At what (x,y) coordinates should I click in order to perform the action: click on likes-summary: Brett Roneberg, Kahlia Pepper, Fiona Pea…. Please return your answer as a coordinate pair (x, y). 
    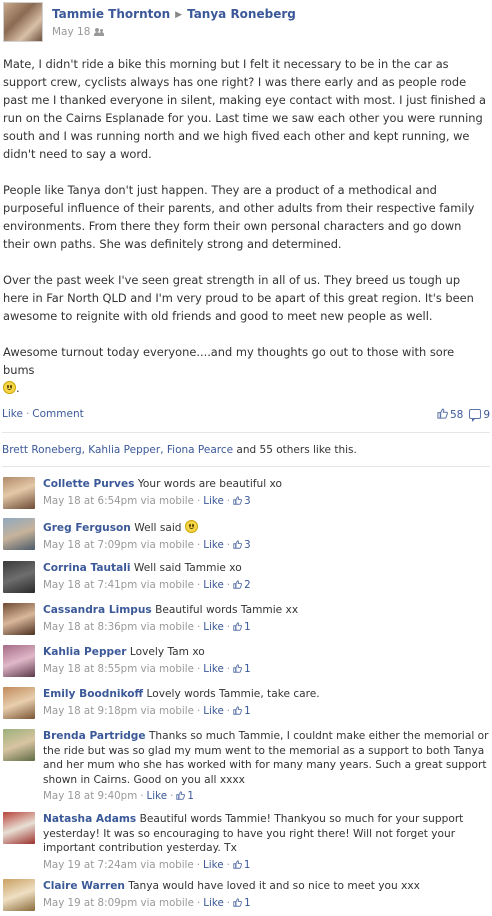
    Looking at the image, I should click on (179, 450).